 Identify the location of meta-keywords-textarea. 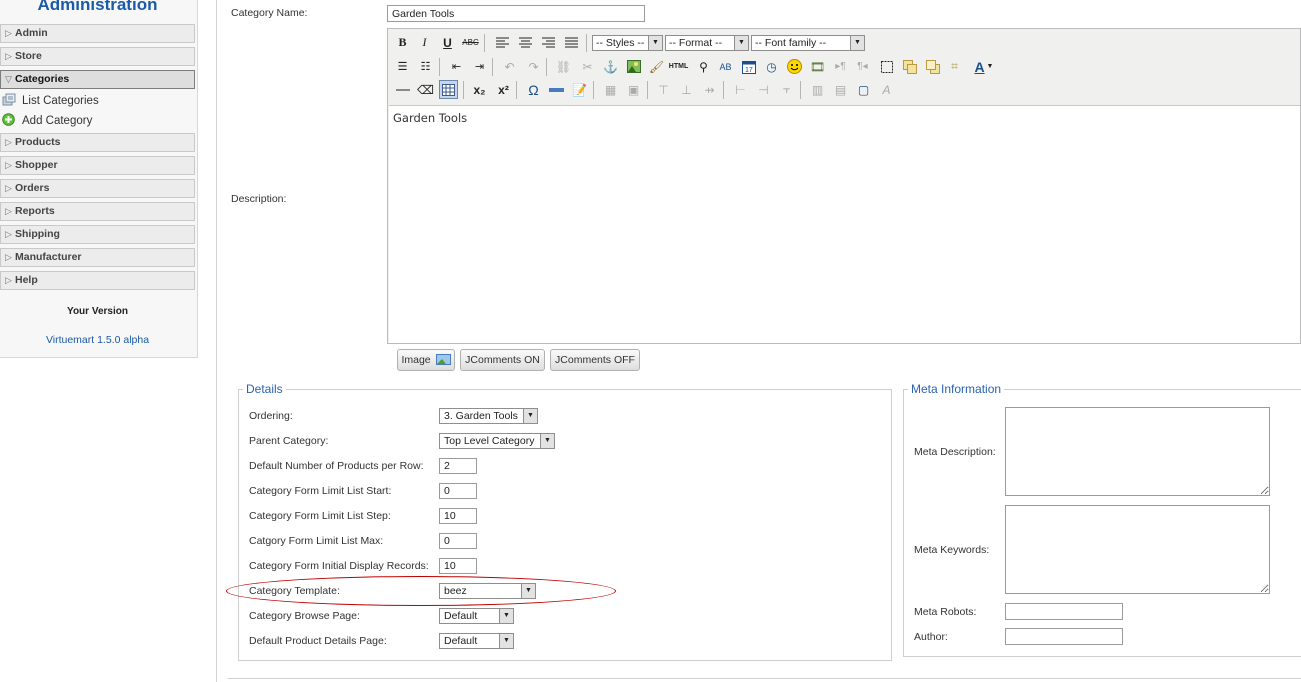
(1137, 549).